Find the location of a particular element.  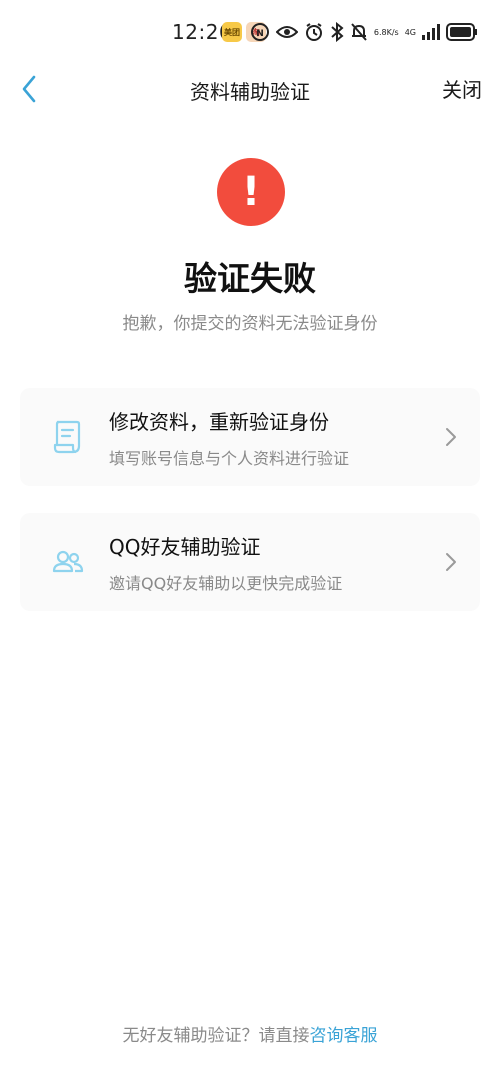

option-friend-assist: QQ好友辅助验证 邀请QQ好友辅助以更快完成验证 is located at coordinates (250, 562).